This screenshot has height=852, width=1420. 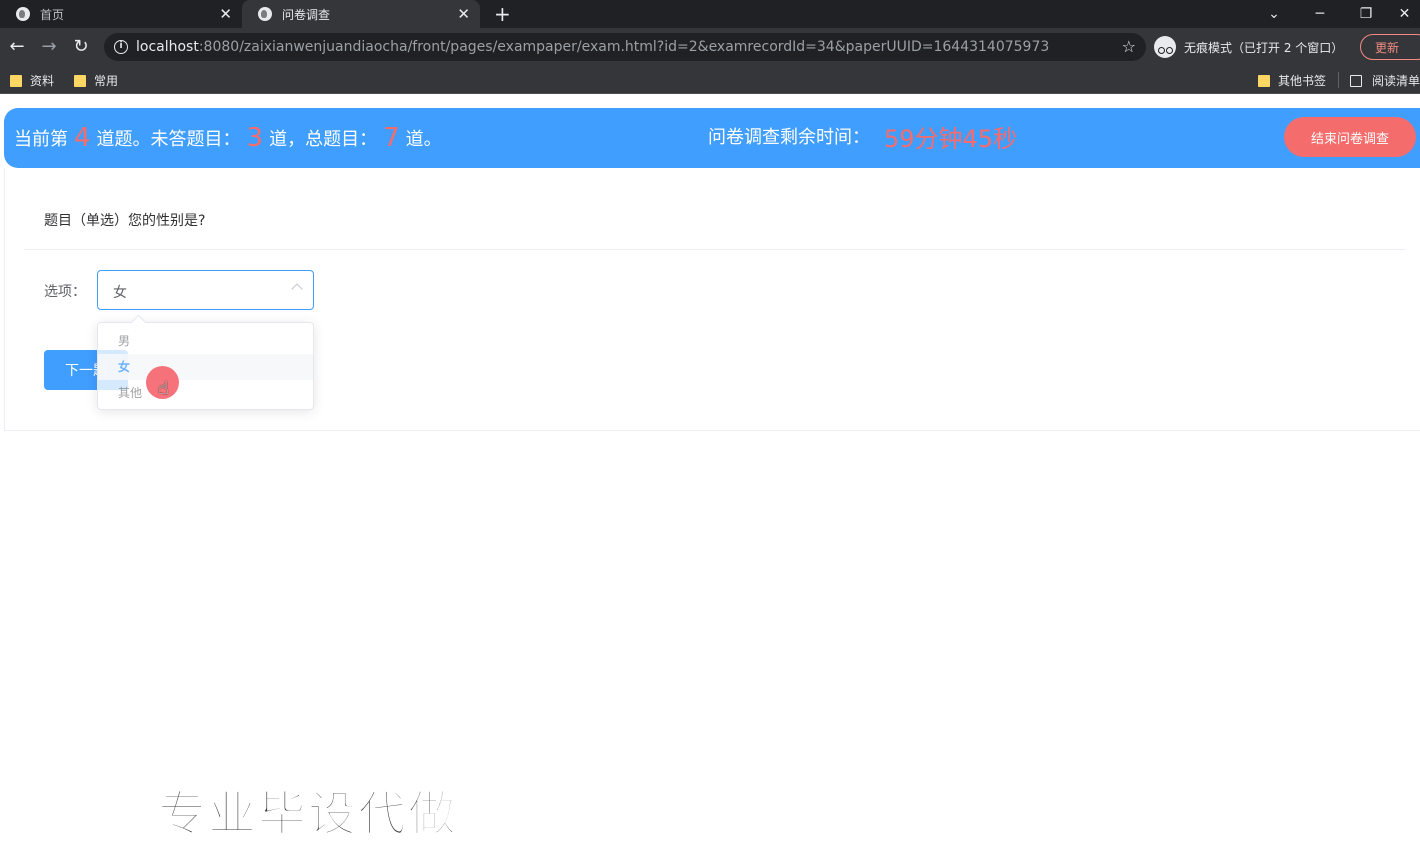 What do you see at coordinates (163, 388) in the screenshot?
I see `hand-cursor-icon: ☝` at bounding box center [163, 388].